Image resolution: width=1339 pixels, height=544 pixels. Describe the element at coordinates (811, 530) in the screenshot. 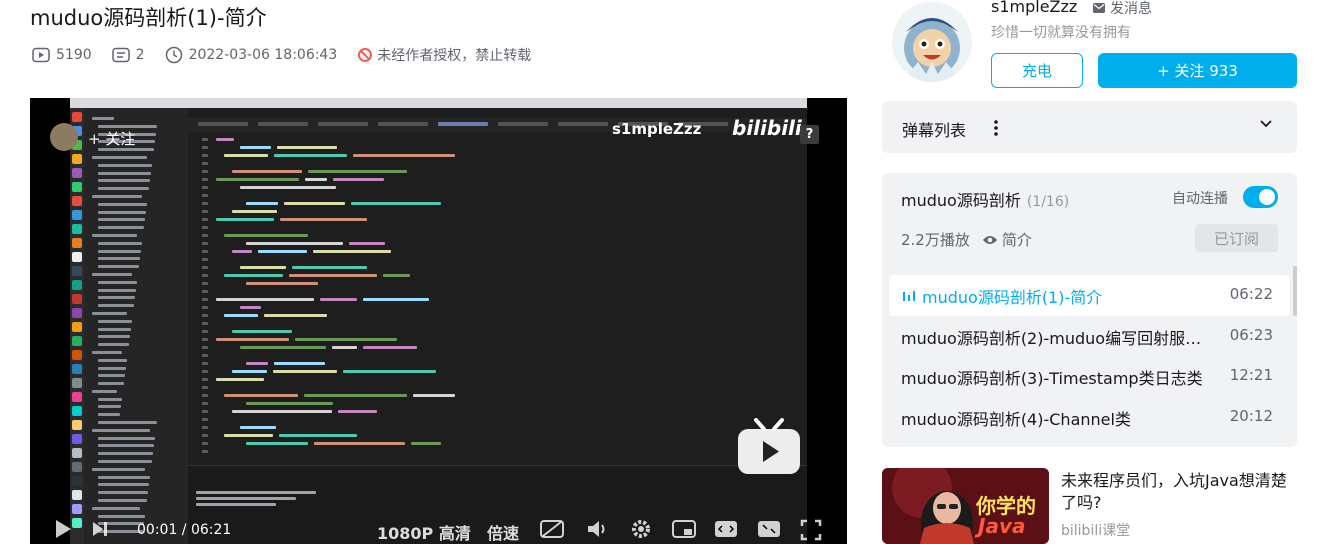

I see `fullscreen-icon` at that location.